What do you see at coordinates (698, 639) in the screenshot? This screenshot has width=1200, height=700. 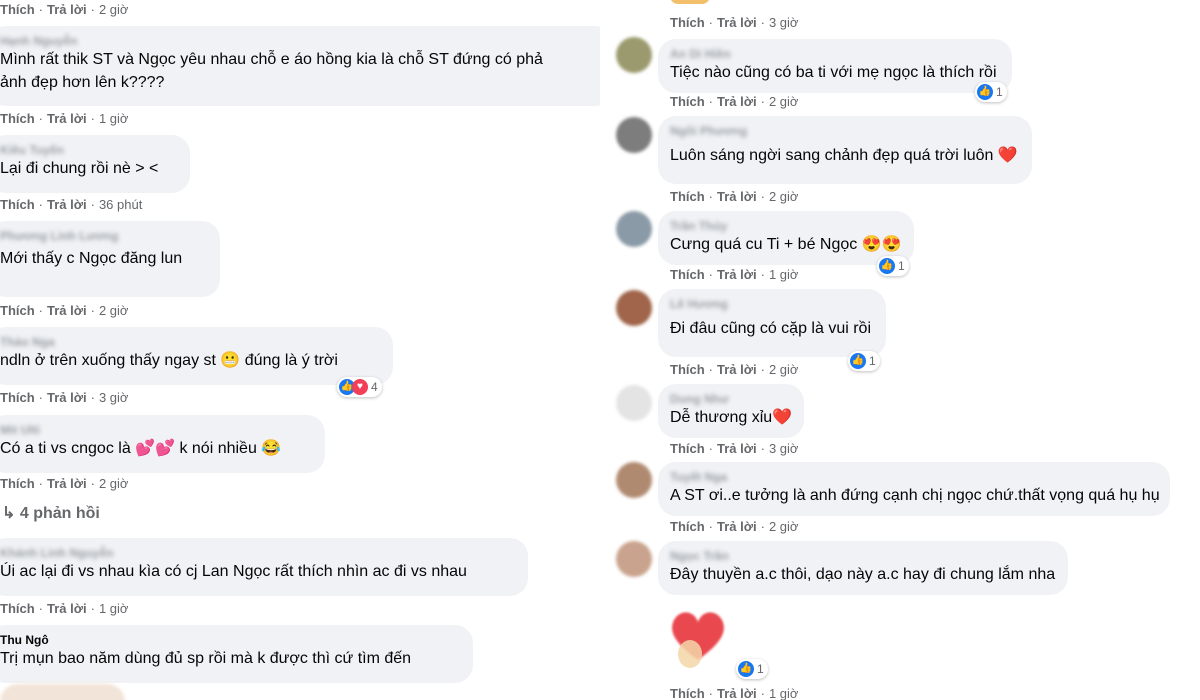 I see `heart-sticker` at bounding box center [698, 639].